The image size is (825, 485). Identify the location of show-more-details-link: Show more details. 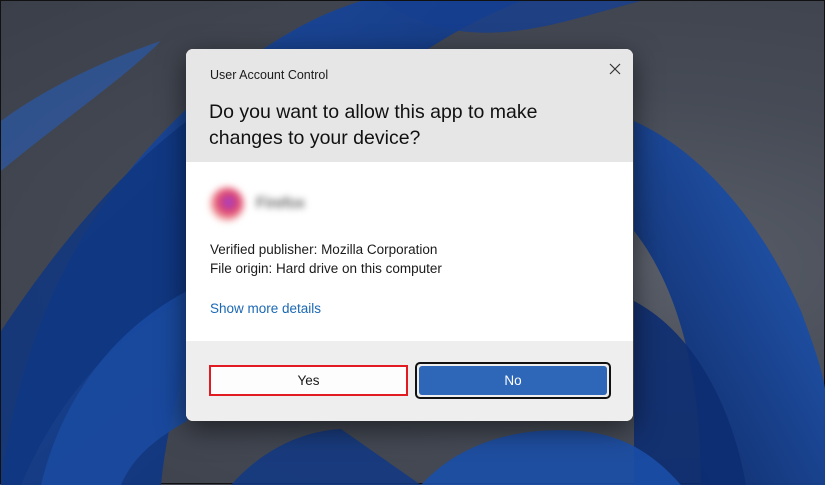
(265, 308).